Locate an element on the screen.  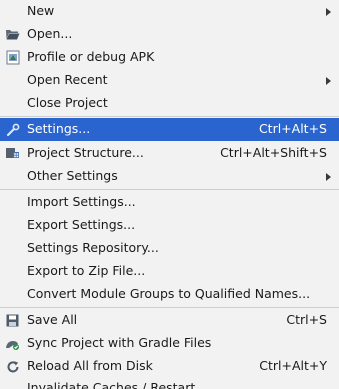
menu-item-open-recent-label: Open Recent is located at coordinates (67, 79).